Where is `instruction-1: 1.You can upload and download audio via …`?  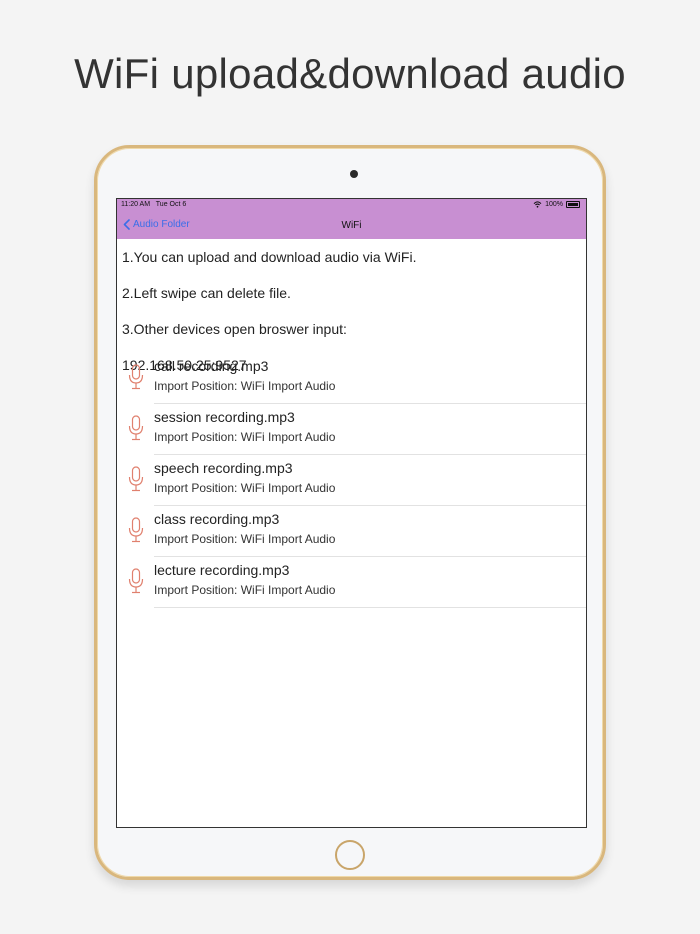 instruction-1: 1.You can upload and download audio via … is located at coordinates (269, 257).